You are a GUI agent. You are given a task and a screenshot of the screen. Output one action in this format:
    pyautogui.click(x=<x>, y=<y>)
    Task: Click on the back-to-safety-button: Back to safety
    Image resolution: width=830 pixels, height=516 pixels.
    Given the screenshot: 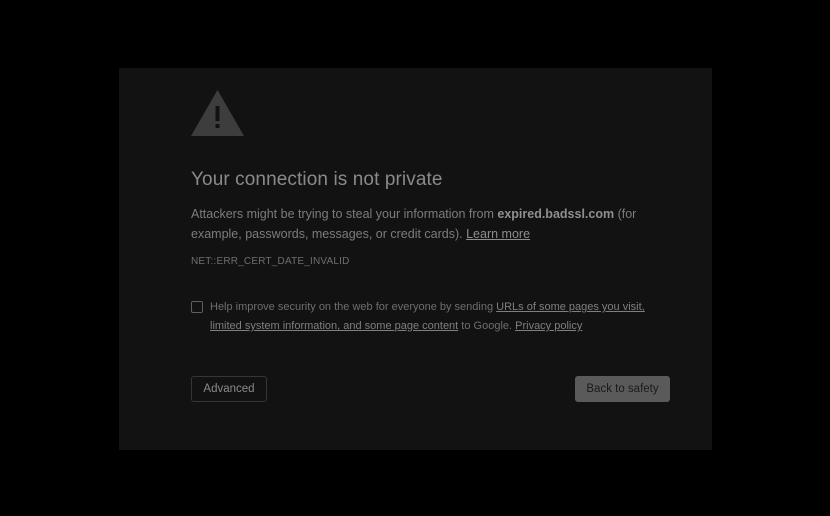 What is the action you would take?
    pyautogui.click(x=622, y=389)
    